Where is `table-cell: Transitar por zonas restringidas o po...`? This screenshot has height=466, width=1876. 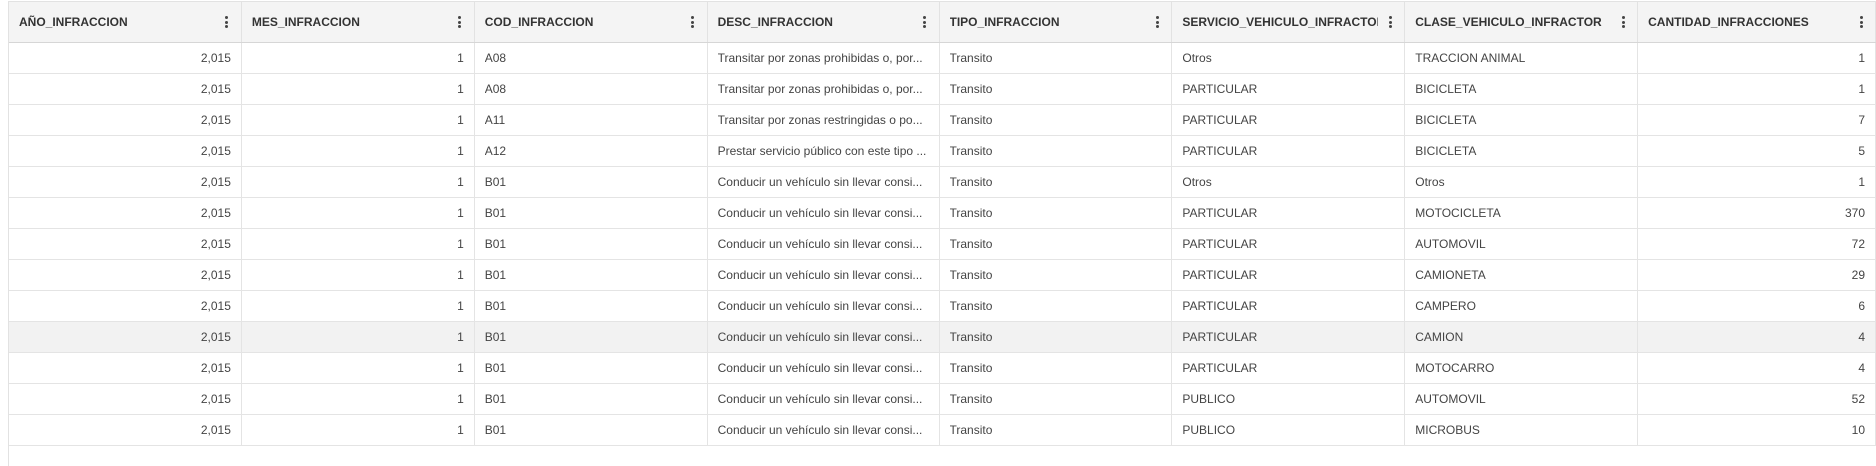 table-cell: Transitar por zonas restringidas o po... is located at coordinates (824, 120).